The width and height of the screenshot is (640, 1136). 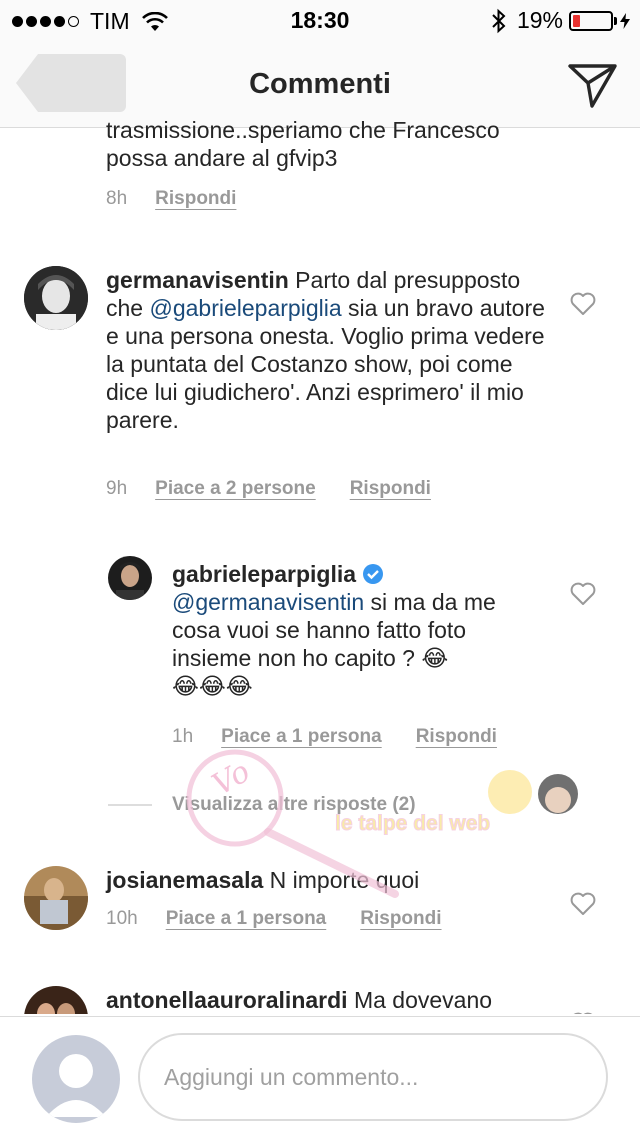 I want to click on comment-text: antonellaauroralinardi Ma dovevano, so click(x=299, y=1000).